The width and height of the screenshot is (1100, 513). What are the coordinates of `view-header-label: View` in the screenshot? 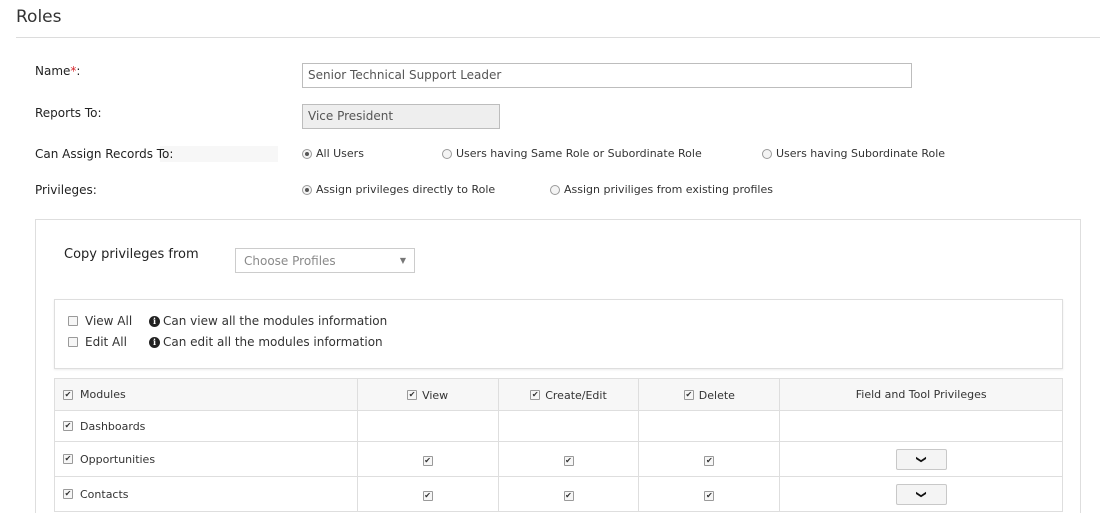 It's located at (435, 395).